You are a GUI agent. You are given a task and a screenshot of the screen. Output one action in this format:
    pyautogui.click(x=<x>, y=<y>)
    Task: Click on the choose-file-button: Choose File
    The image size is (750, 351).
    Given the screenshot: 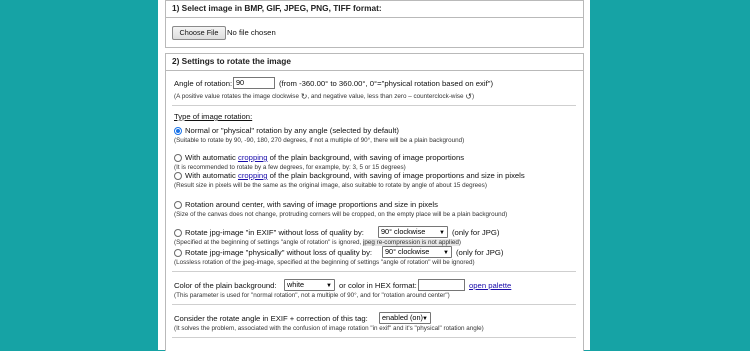 What is the action you would take?
    pyautogui.click(x=199, y=33)
    